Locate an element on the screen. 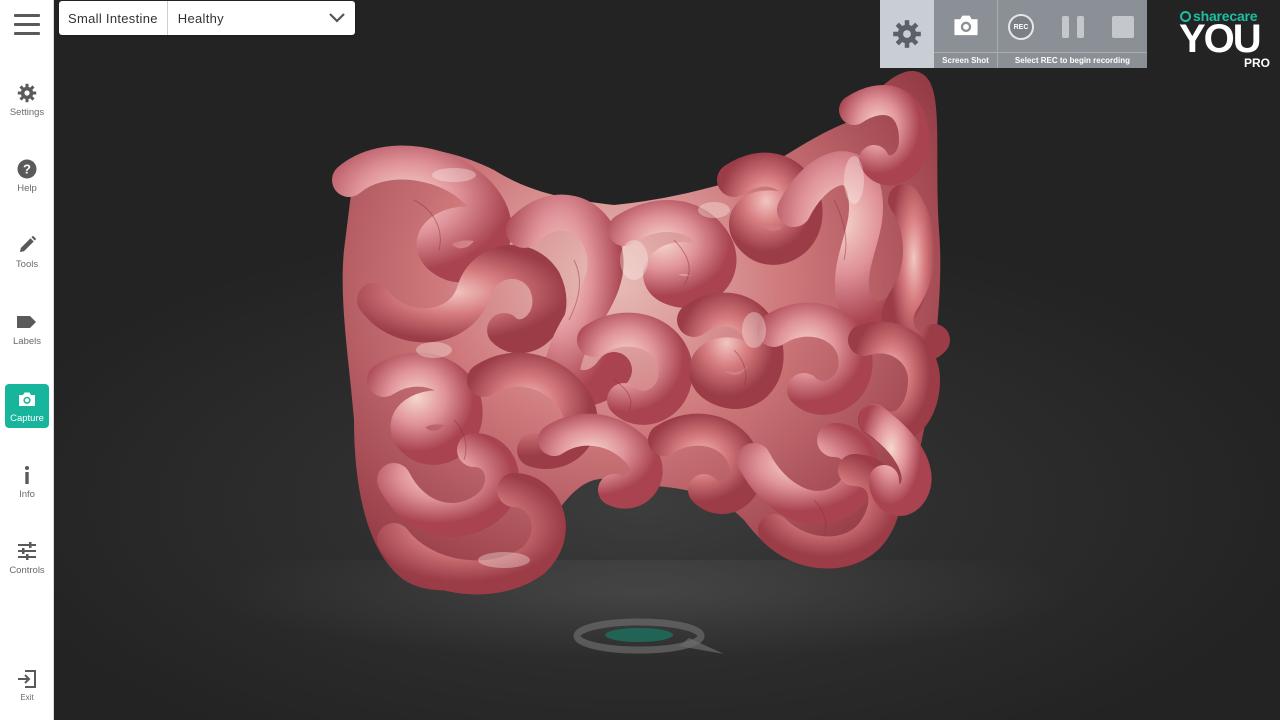  sidebar-item-labels: Labels is located at coordinates (27, 329).